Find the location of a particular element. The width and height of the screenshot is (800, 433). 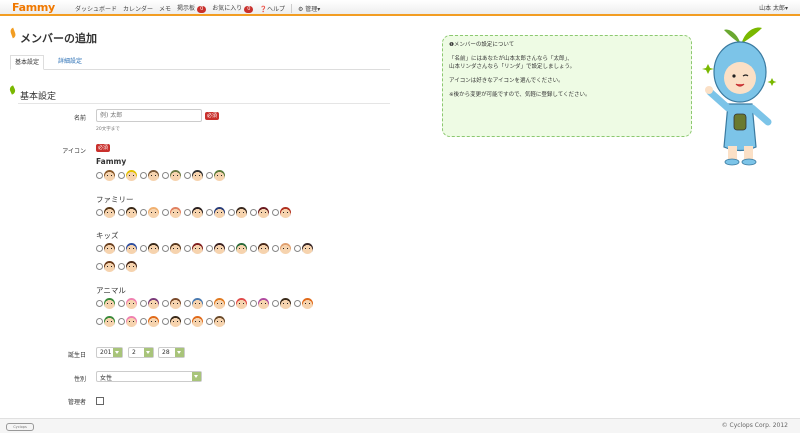

nav-dashboard: ダッシュボード is located at coordinates (96, 8).